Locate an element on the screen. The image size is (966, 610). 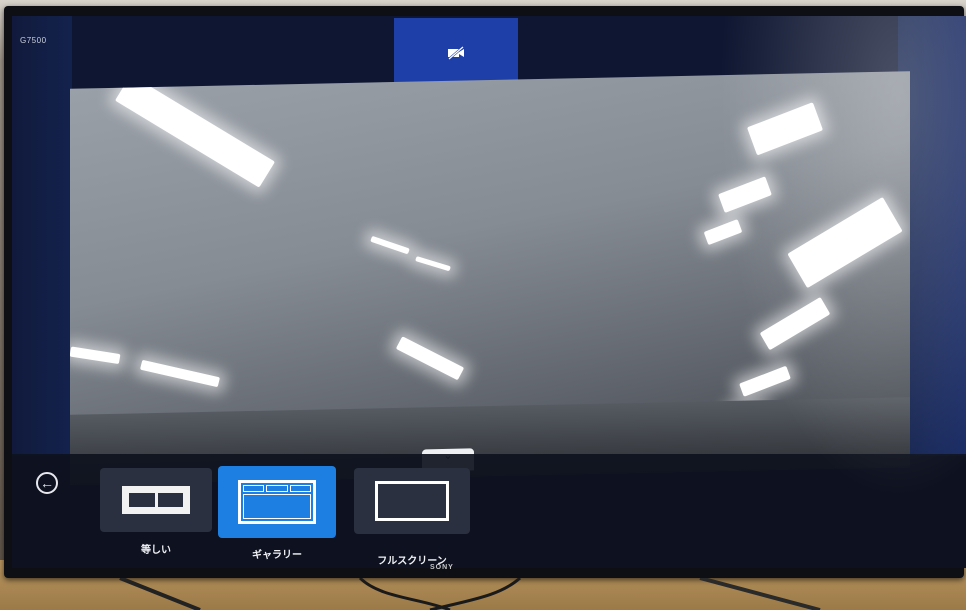
camera-off-icon is located at coordinates (456, 53).